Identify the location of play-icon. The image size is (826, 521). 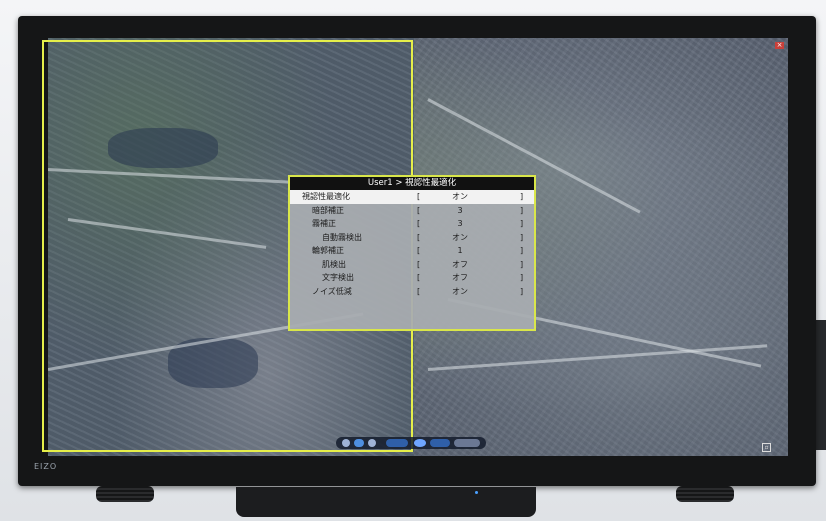
(359, 443).